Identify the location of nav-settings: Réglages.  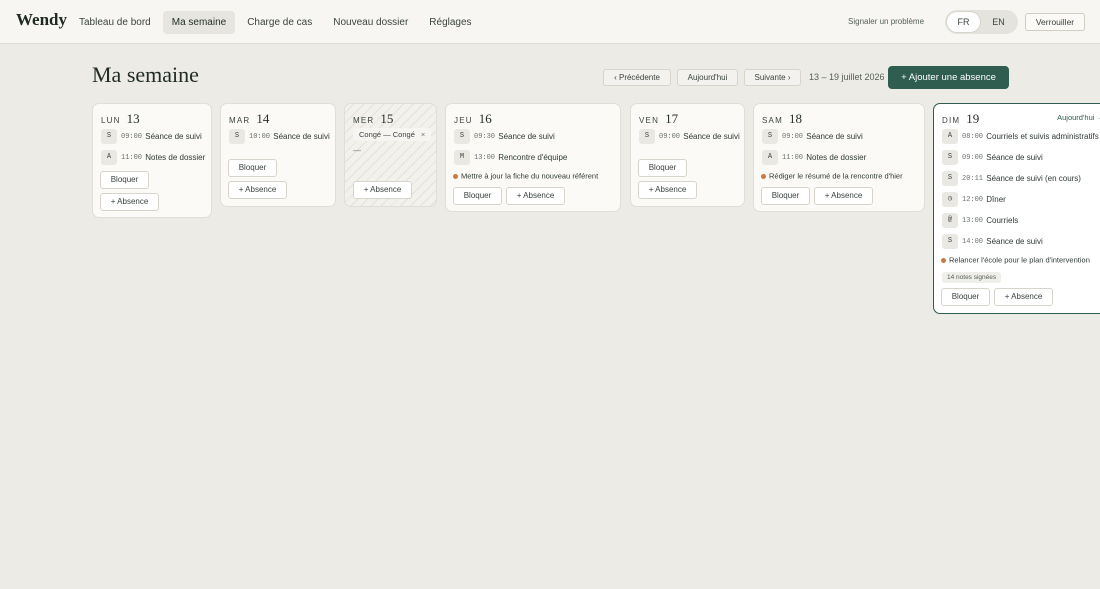
(450, 22).